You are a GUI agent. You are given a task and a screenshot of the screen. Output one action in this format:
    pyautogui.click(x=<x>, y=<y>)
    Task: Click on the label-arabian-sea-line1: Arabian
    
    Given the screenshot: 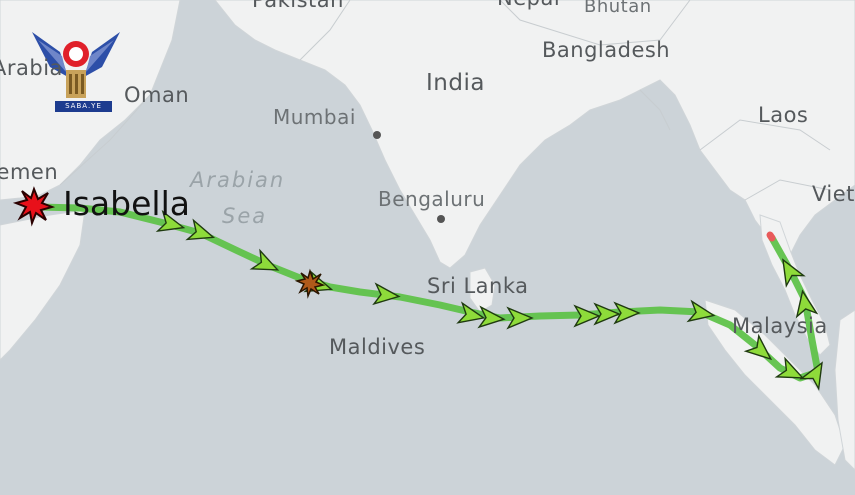 What is the action you would take?
    pyautogui.click(x=238, y=180)
    